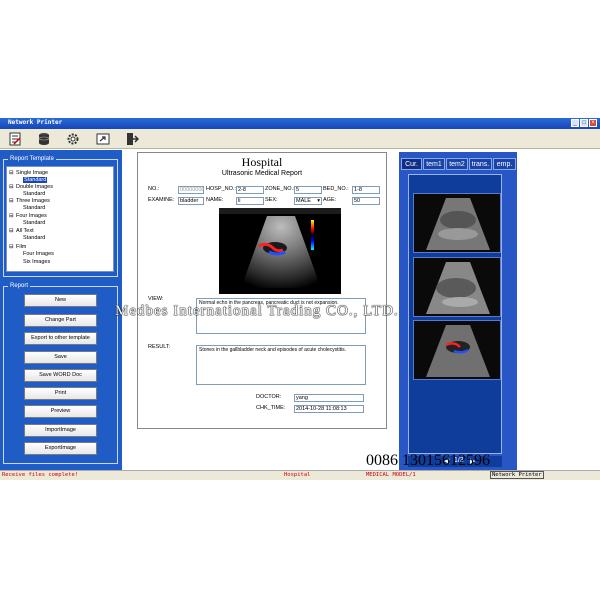  What do you see at coordinates (32, 173) in the screenshot?
I see `tree-node: Single Image` at bounding box center [32, 173].